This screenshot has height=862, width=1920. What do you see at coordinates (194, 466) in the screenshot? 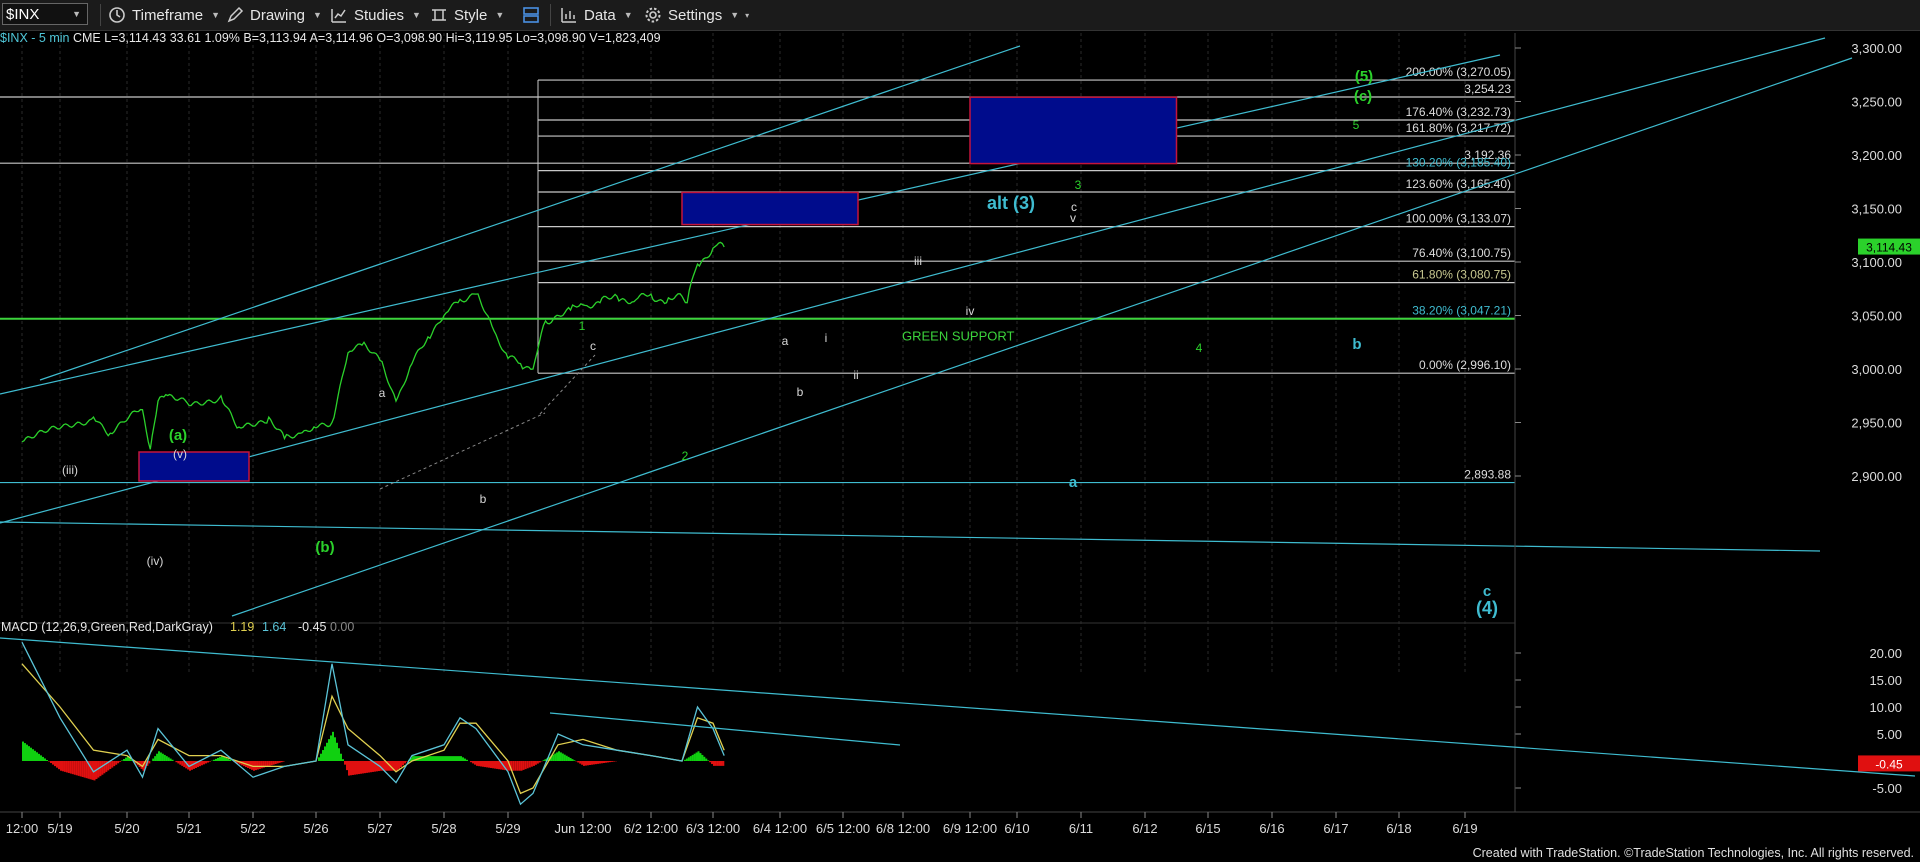
I see `target-box` at bounding box center [194, 466].